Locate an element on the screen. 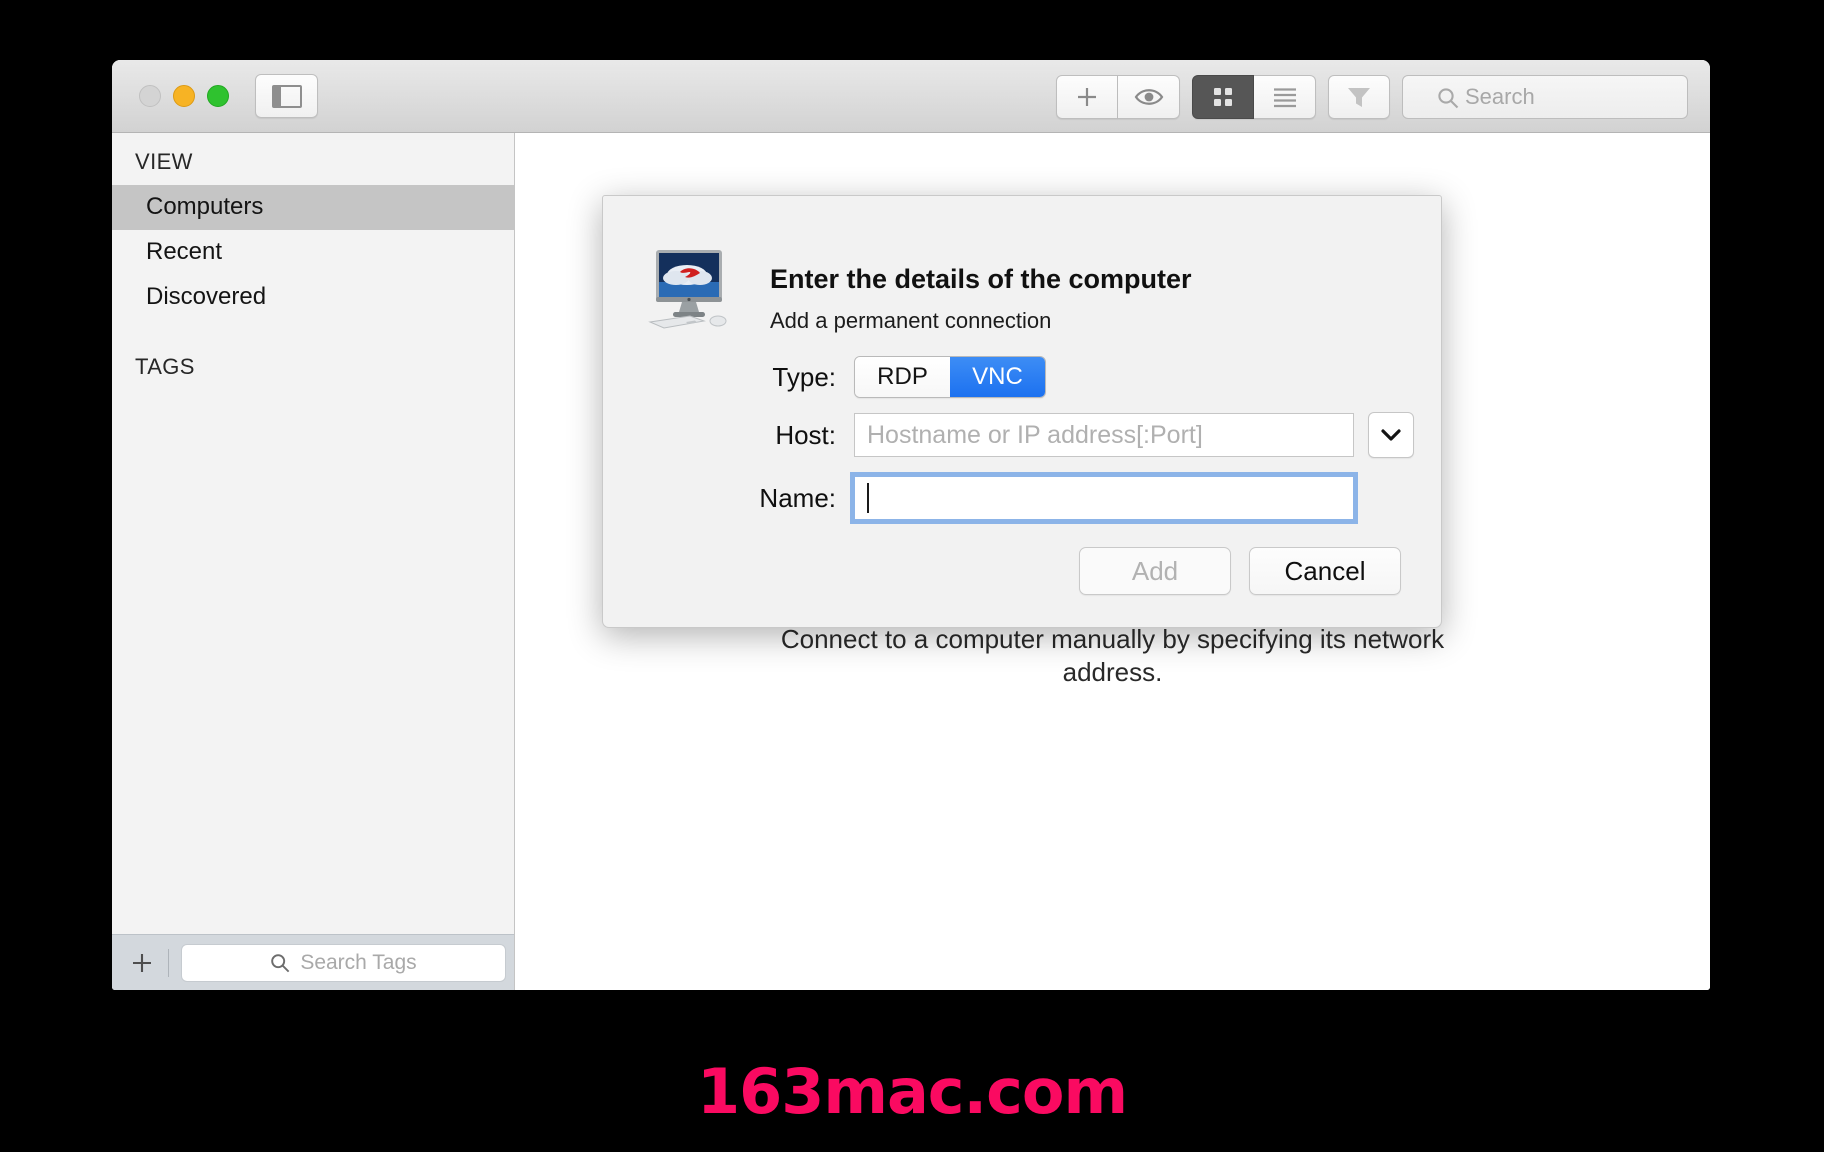  preview-button is located at coordinates (1149, 97).